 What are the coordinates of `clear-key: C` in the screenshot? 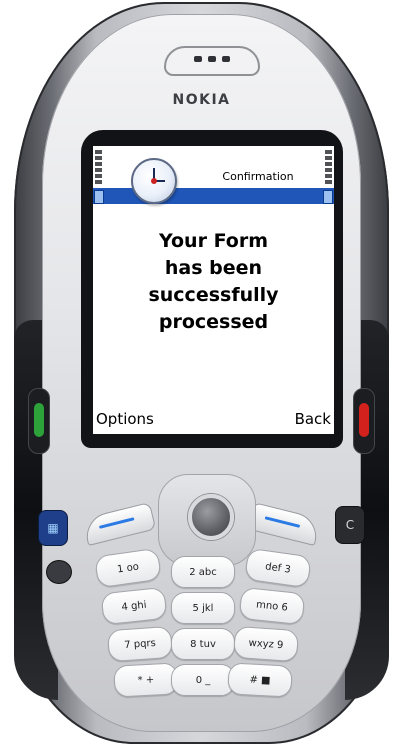 It's located at (350, 525).